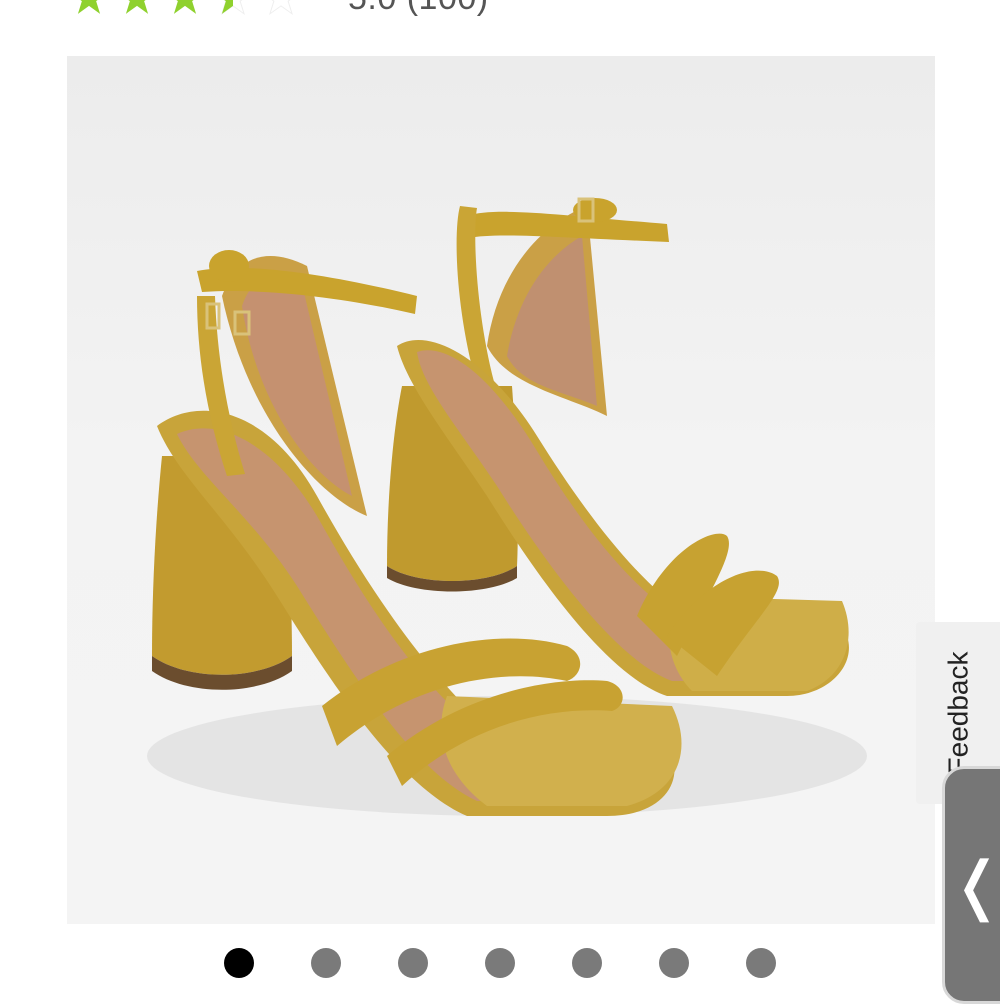 This screenshot has width=1000, height=1004. I want to click on side-panel-toggle: ❬, so click(971, 885).